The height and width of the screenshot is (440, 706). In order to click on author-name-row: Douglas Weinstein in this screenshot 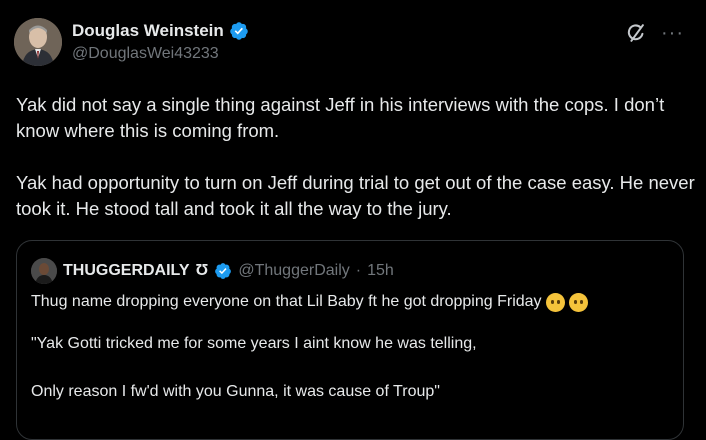, I will do `click(160, 31)`.